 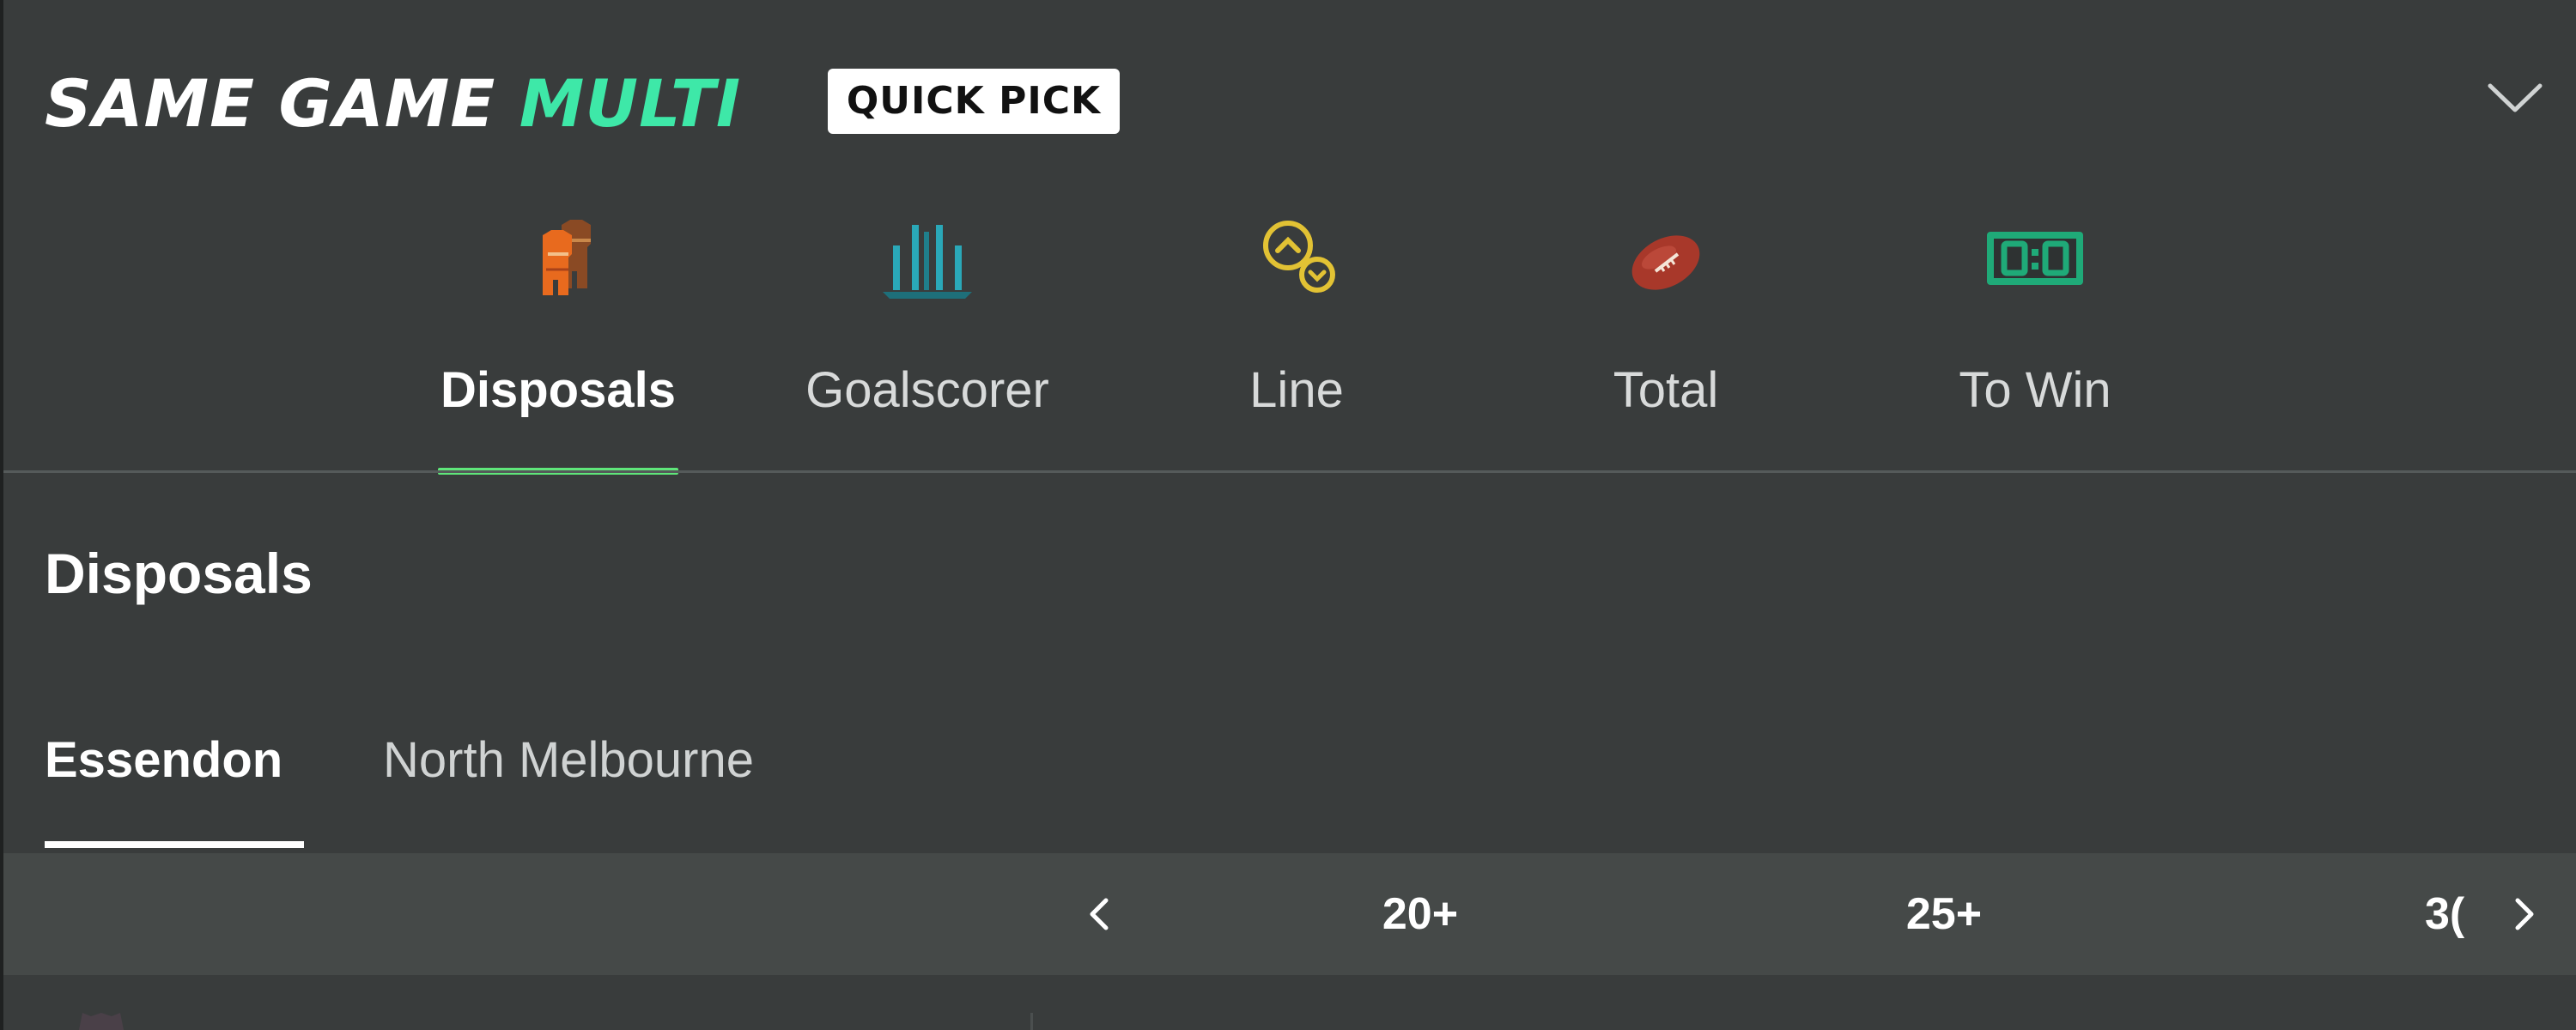 I want to click on tabs-divider, so click(x=1290, y=471).